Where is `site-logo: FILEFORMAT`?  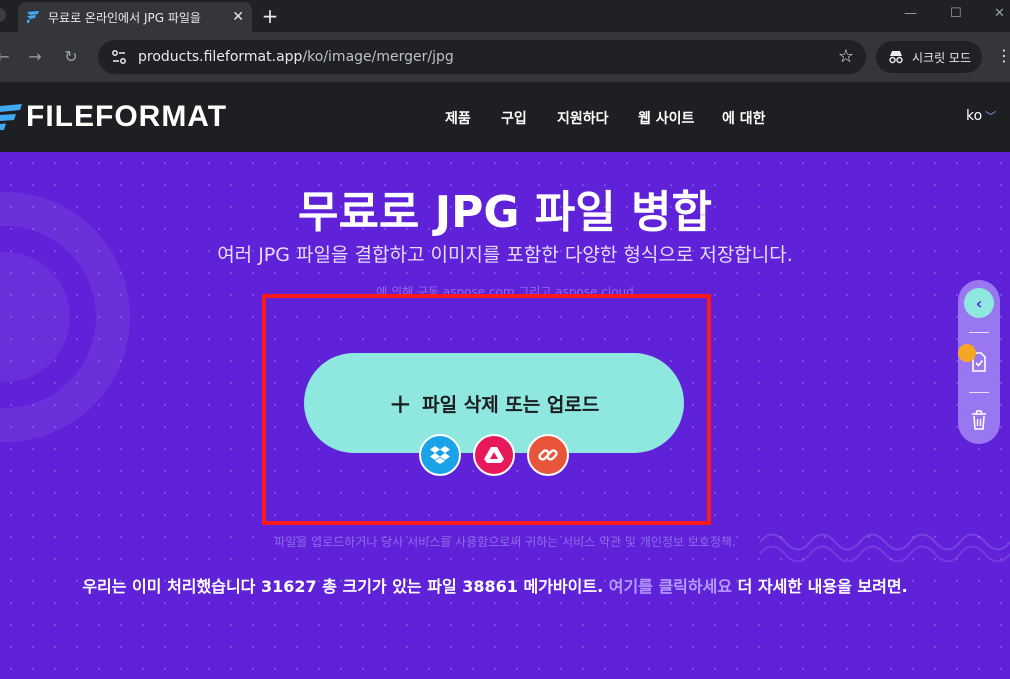 site-logo: FILEFORMAT is located at coordinates (113, 117).